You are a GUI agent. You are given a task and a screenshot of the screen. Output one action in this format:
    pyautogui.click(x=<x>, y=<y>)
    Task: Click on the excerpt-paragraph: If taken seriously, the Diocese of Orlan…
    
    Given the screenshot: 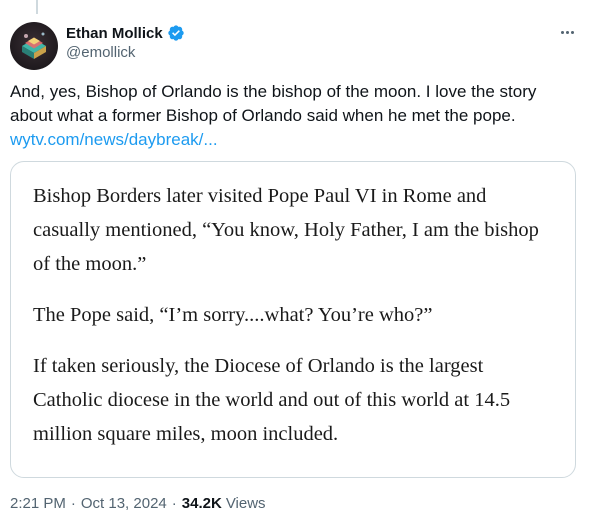 What is the action you would take?
    pyautogui.click(x=272, y=400)
    